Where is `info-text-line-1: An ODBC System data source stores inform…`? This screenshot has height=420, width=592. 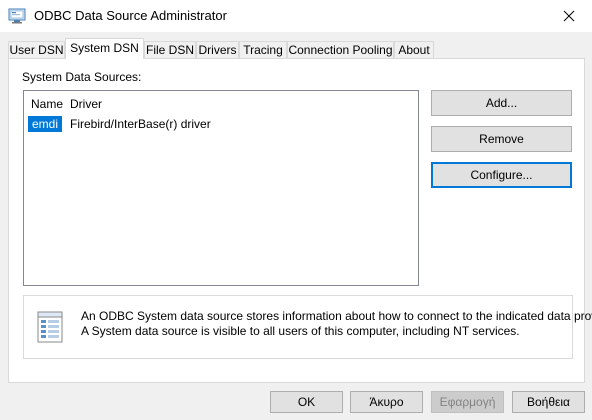 info-text-line-1: An ODBC System data source stores inform… is located at coordinates (336, 316).